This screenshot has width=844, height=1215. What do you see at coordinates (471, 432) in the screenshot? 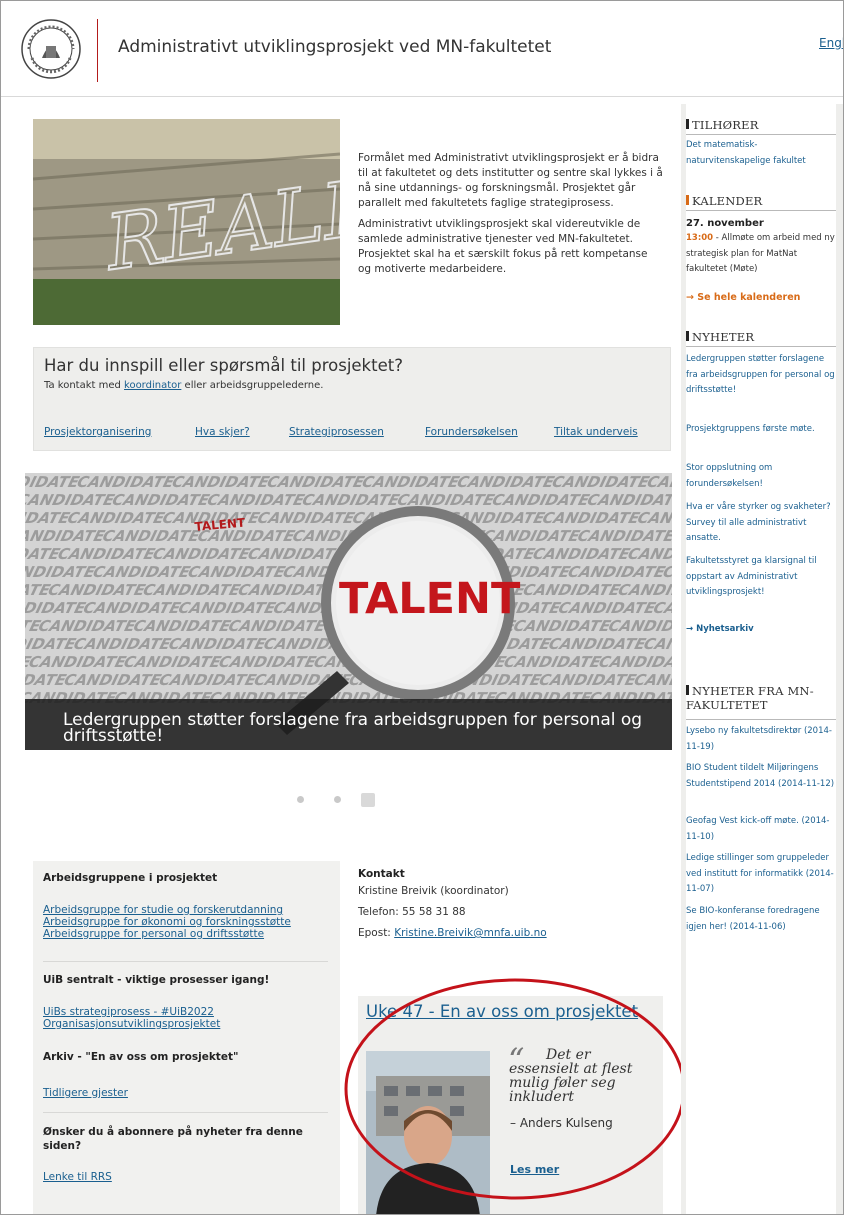
I see `link-forundersokelsen: Forundersøkelsen` at bounding box center [471, 432].